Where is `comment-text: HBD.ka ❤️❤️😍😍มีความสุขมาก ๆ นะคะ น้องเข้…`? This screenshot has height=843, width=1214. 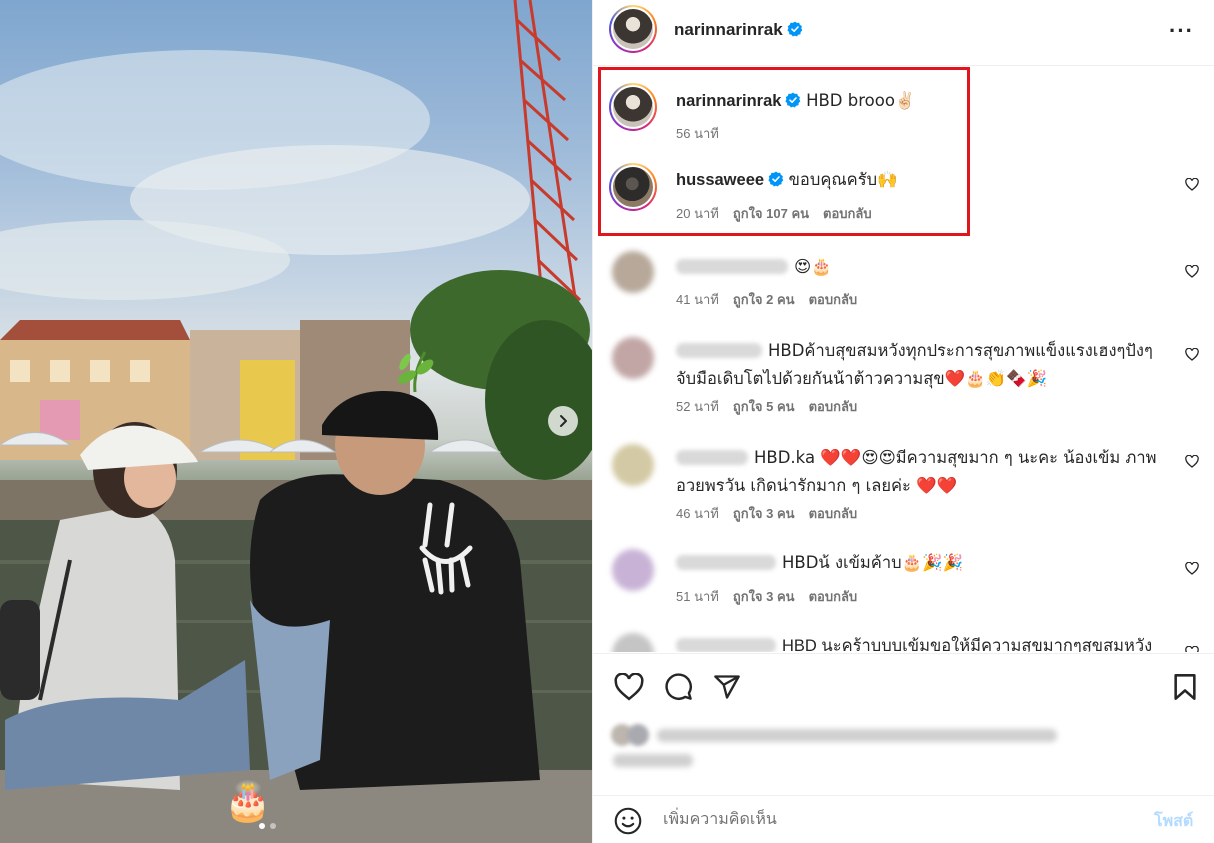 comment-text: HBD.ka ❤️❤️😍😍มีความสุขมาก ๆ นะคะ น้องเข้… is located at coordinates (916, 471).